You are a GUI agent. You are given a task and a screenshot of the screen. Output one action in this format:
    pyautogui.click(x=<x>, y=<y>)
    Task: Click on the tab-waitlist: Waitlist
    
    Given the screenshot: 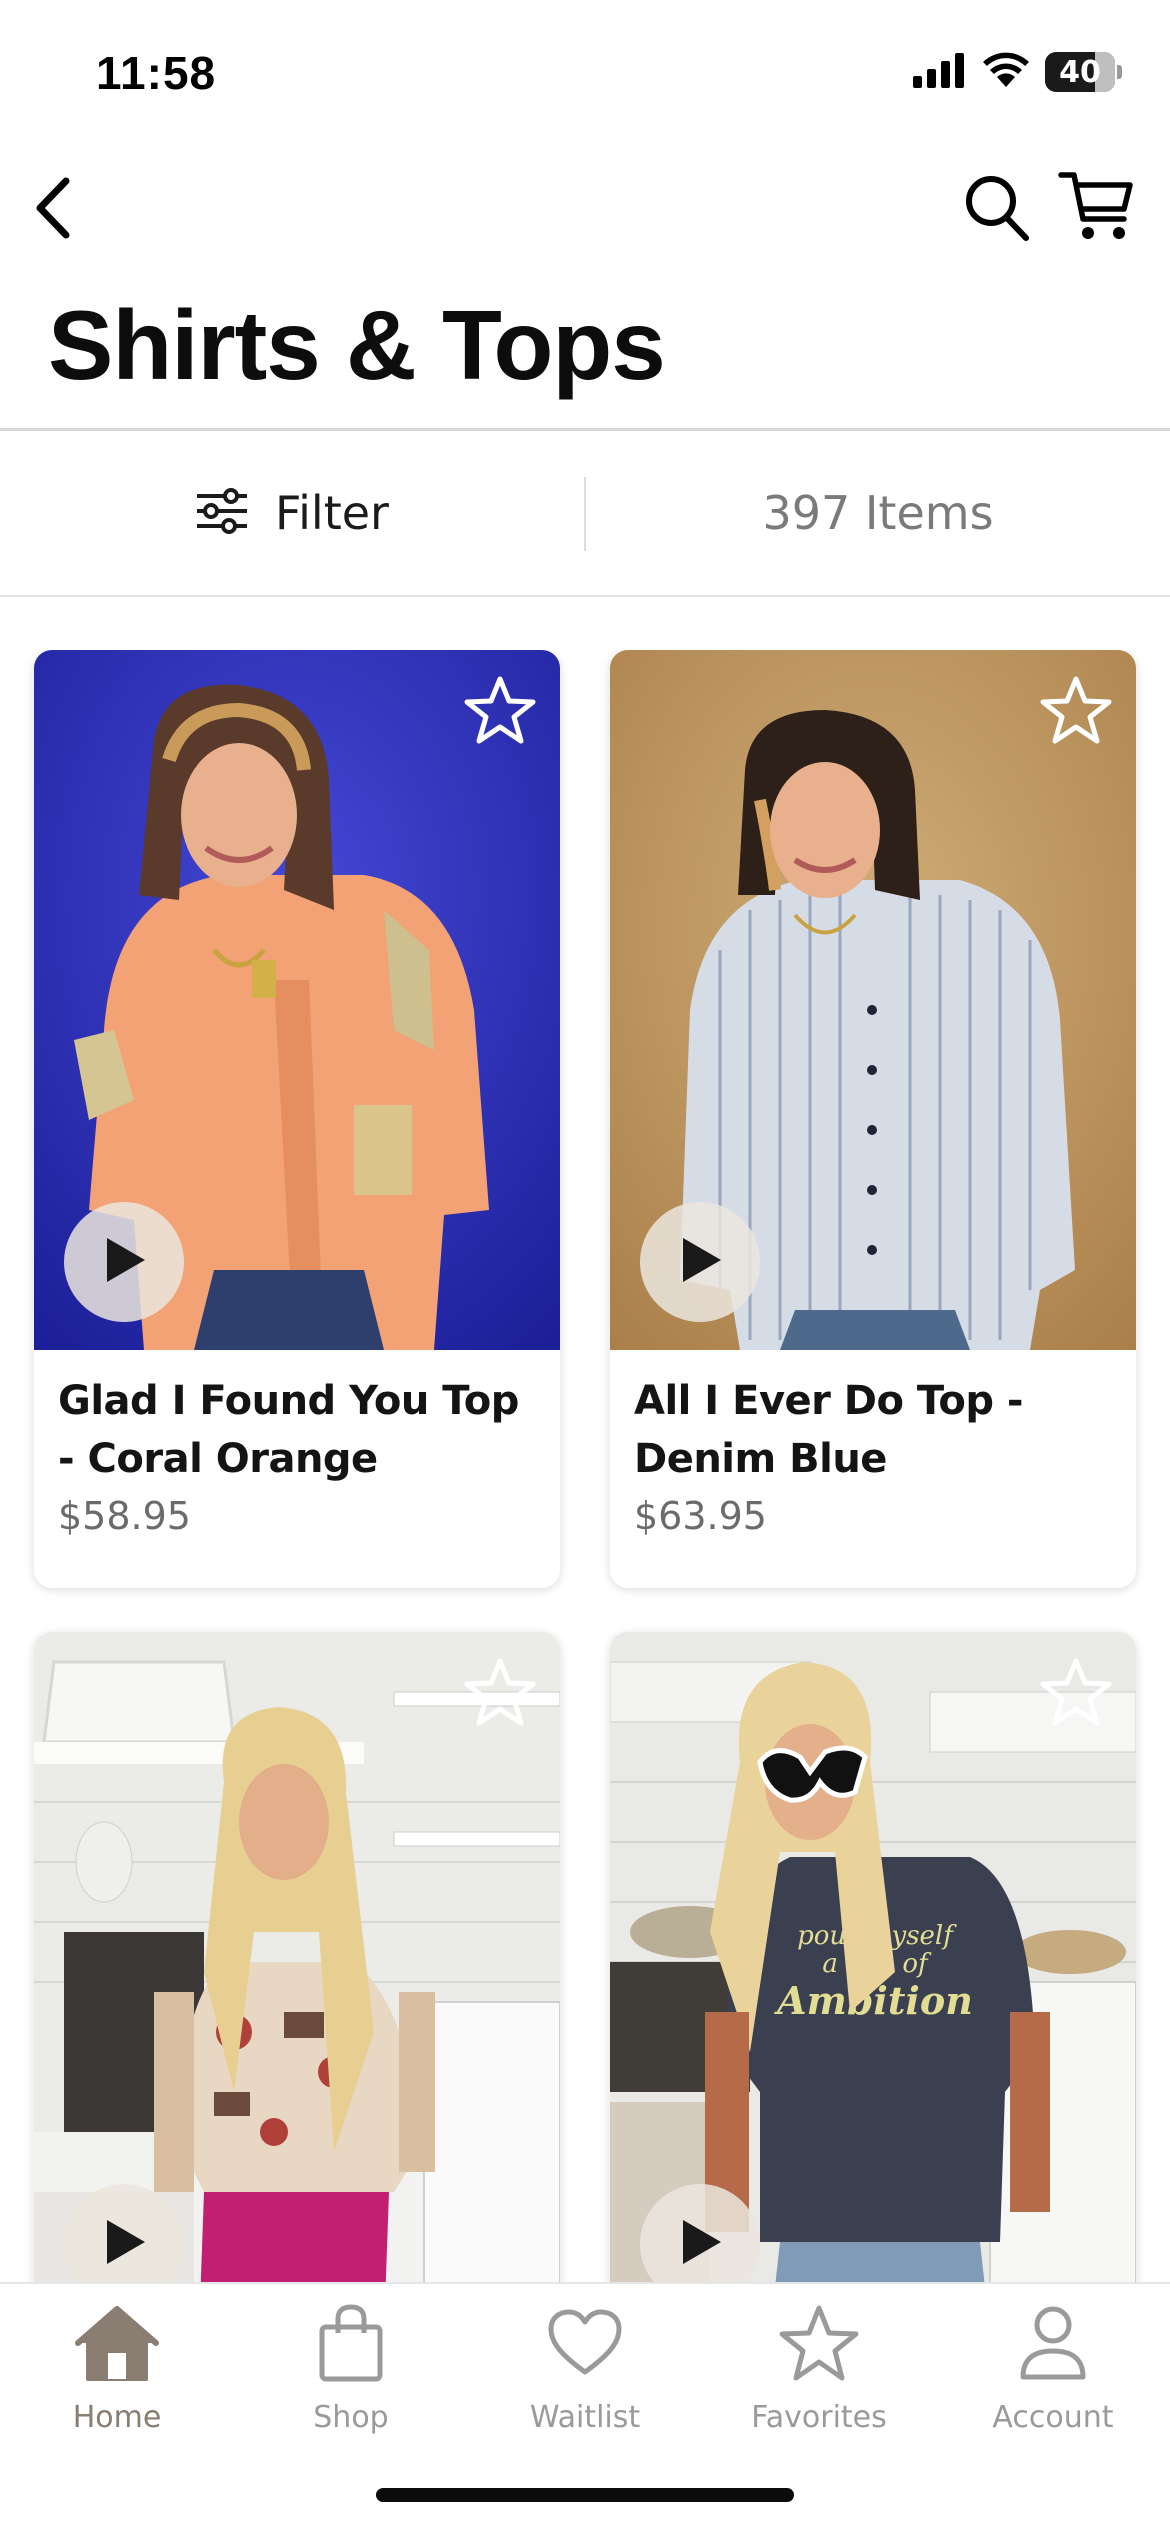 What is the action you would take?
    pyautogui.click(x=585, y=2378)
    